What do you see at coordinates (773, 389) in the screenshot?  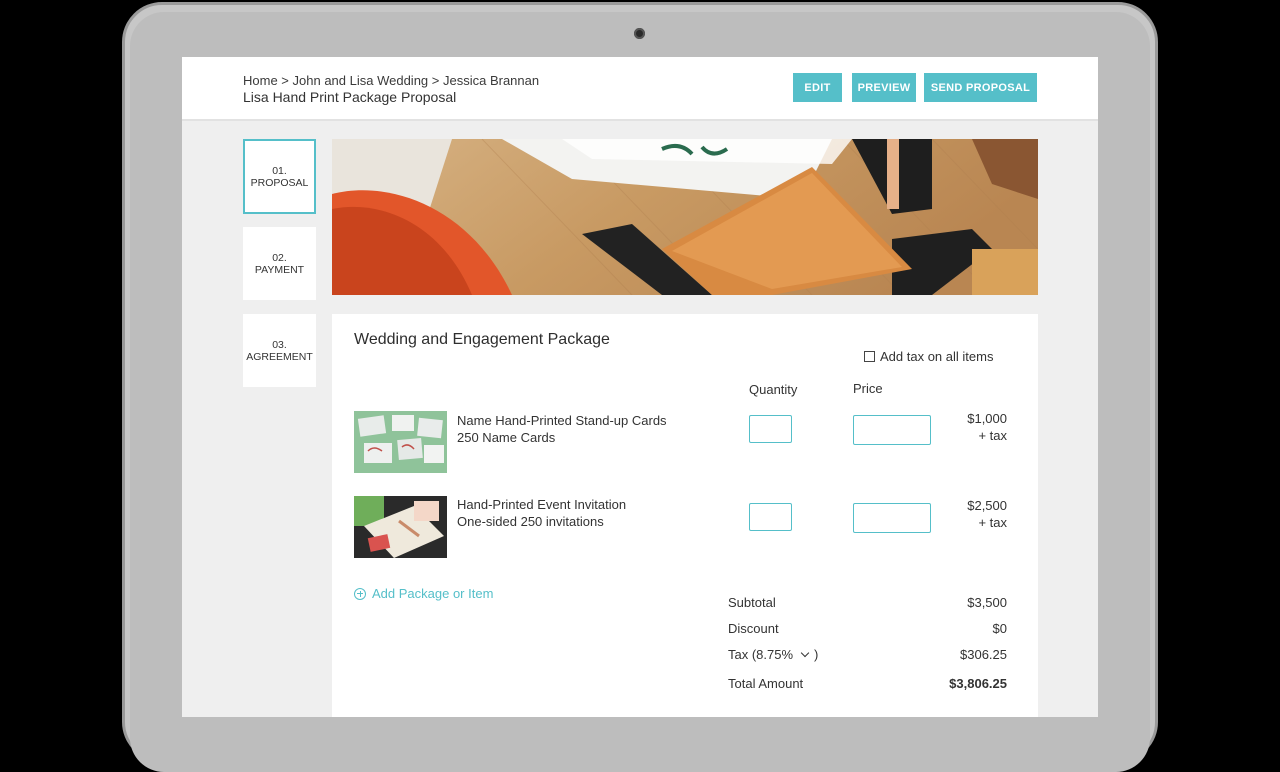 I see `quantity-column-header: Quantity` at bounding box center [773, 389].